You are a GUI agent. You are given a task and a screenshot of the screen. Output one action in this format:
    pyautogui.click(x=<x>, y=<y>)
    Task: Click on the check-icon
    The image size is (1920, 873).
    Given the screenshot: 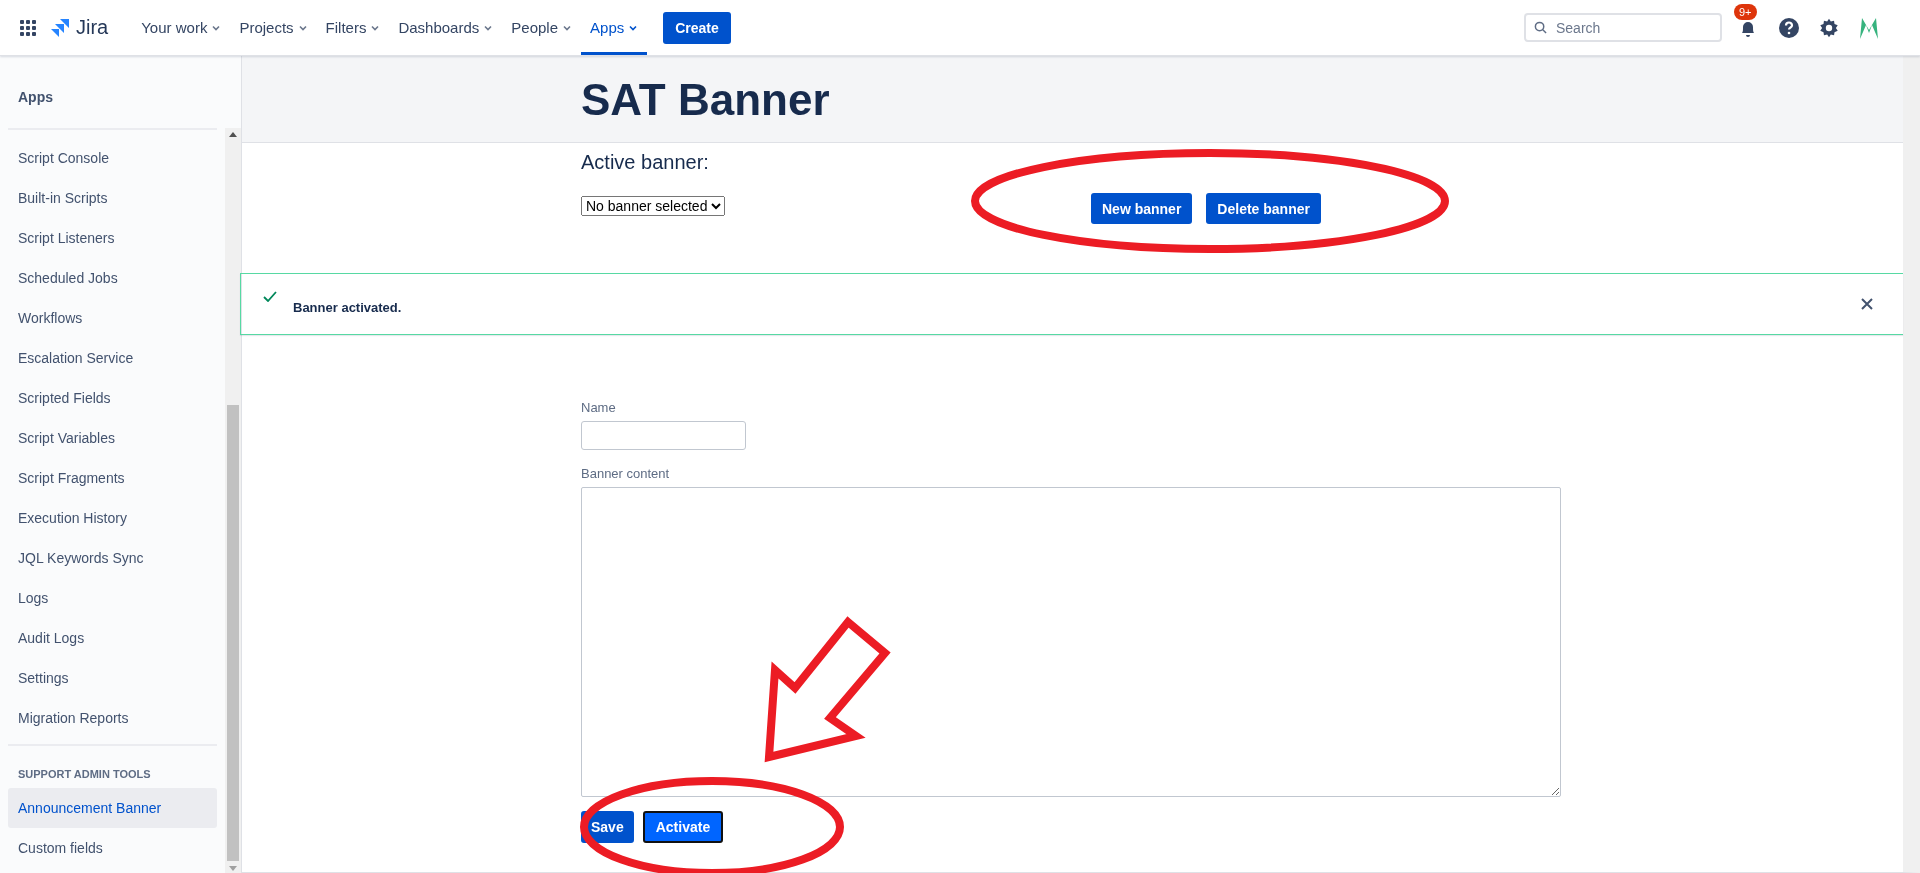 What is the action you would take?
    pyautogui.click(x=270, y=296)
    